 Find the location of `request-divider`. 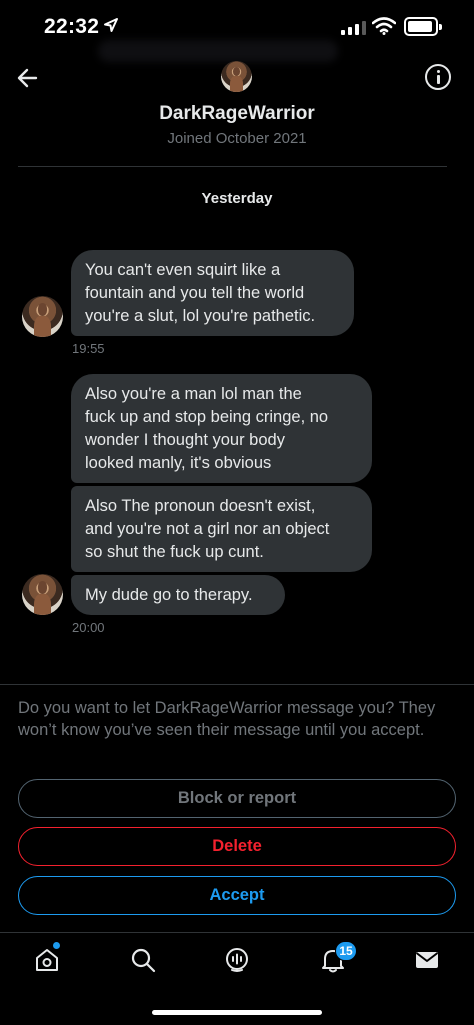

request-divider is located at coordinates (237, 684).